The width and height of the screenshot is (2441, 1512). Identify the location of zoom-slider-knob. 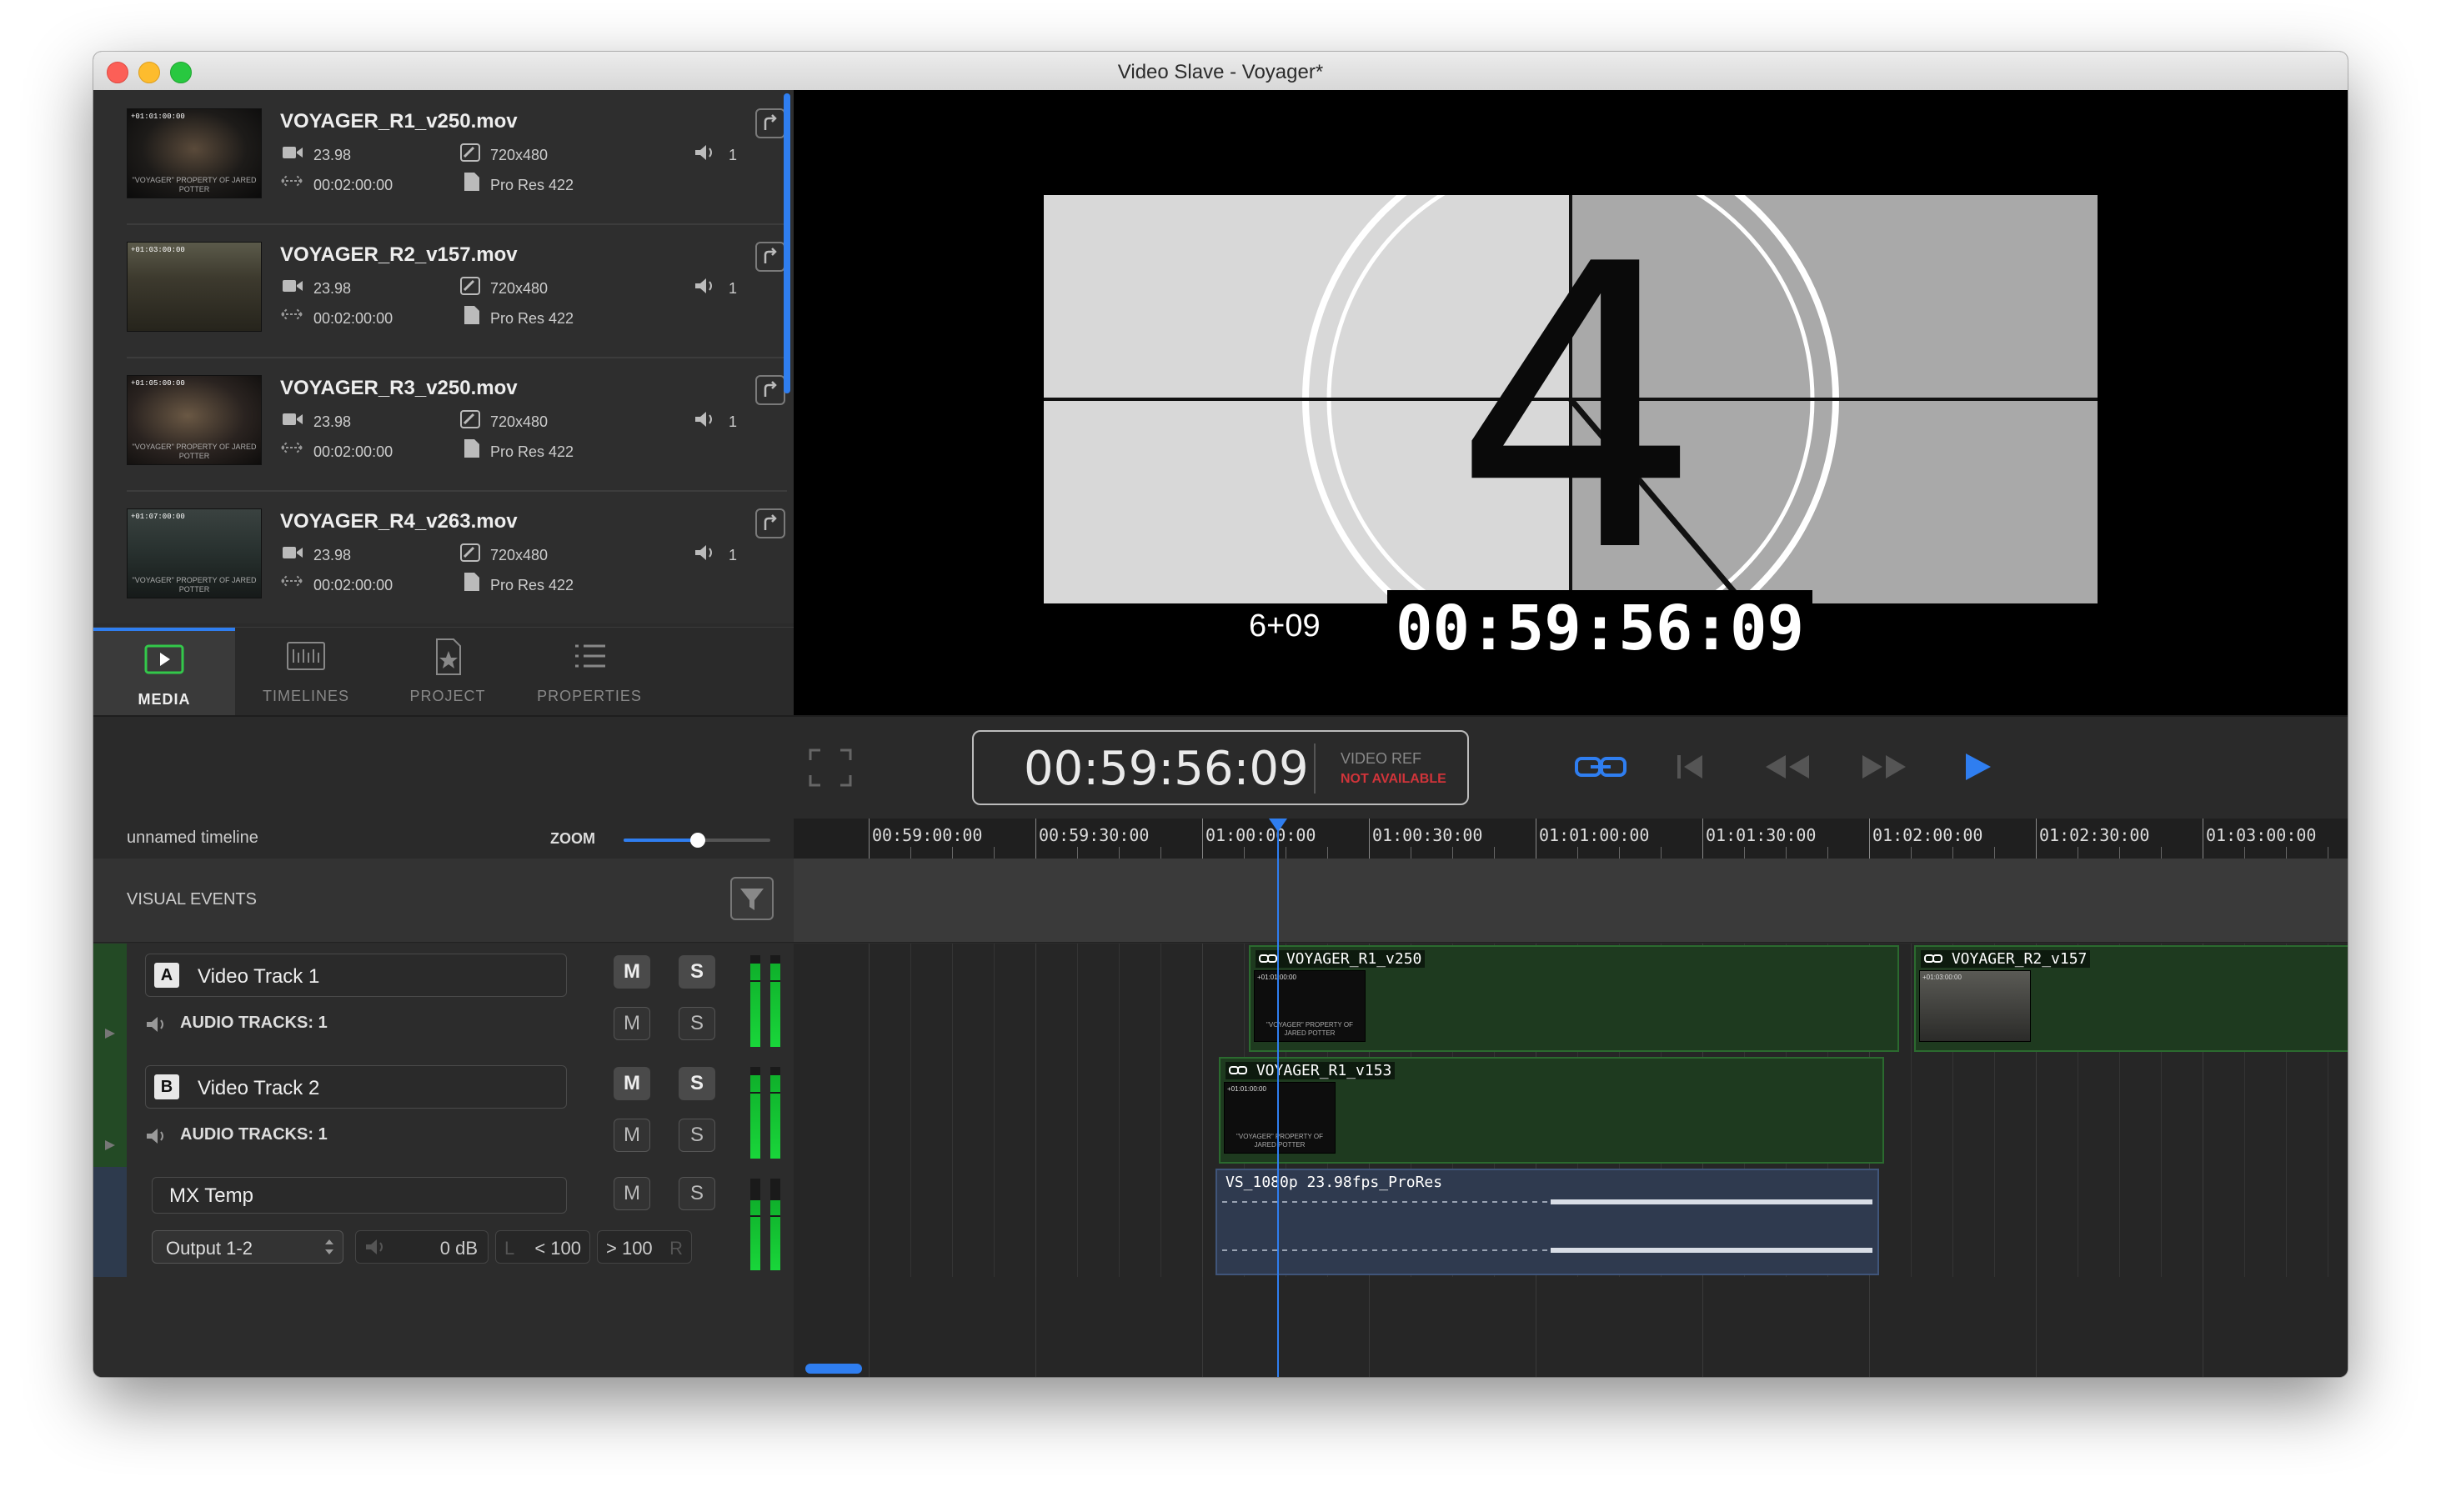
(698, 841).